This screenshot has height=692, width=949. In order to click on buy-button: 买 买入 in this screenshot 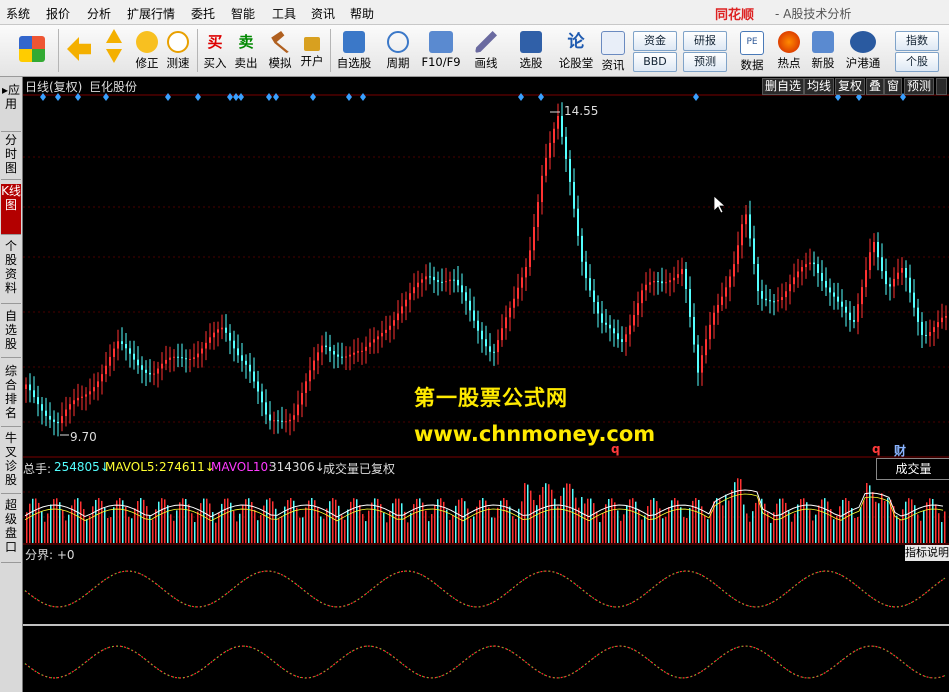, I will do `click(215, 50)`.